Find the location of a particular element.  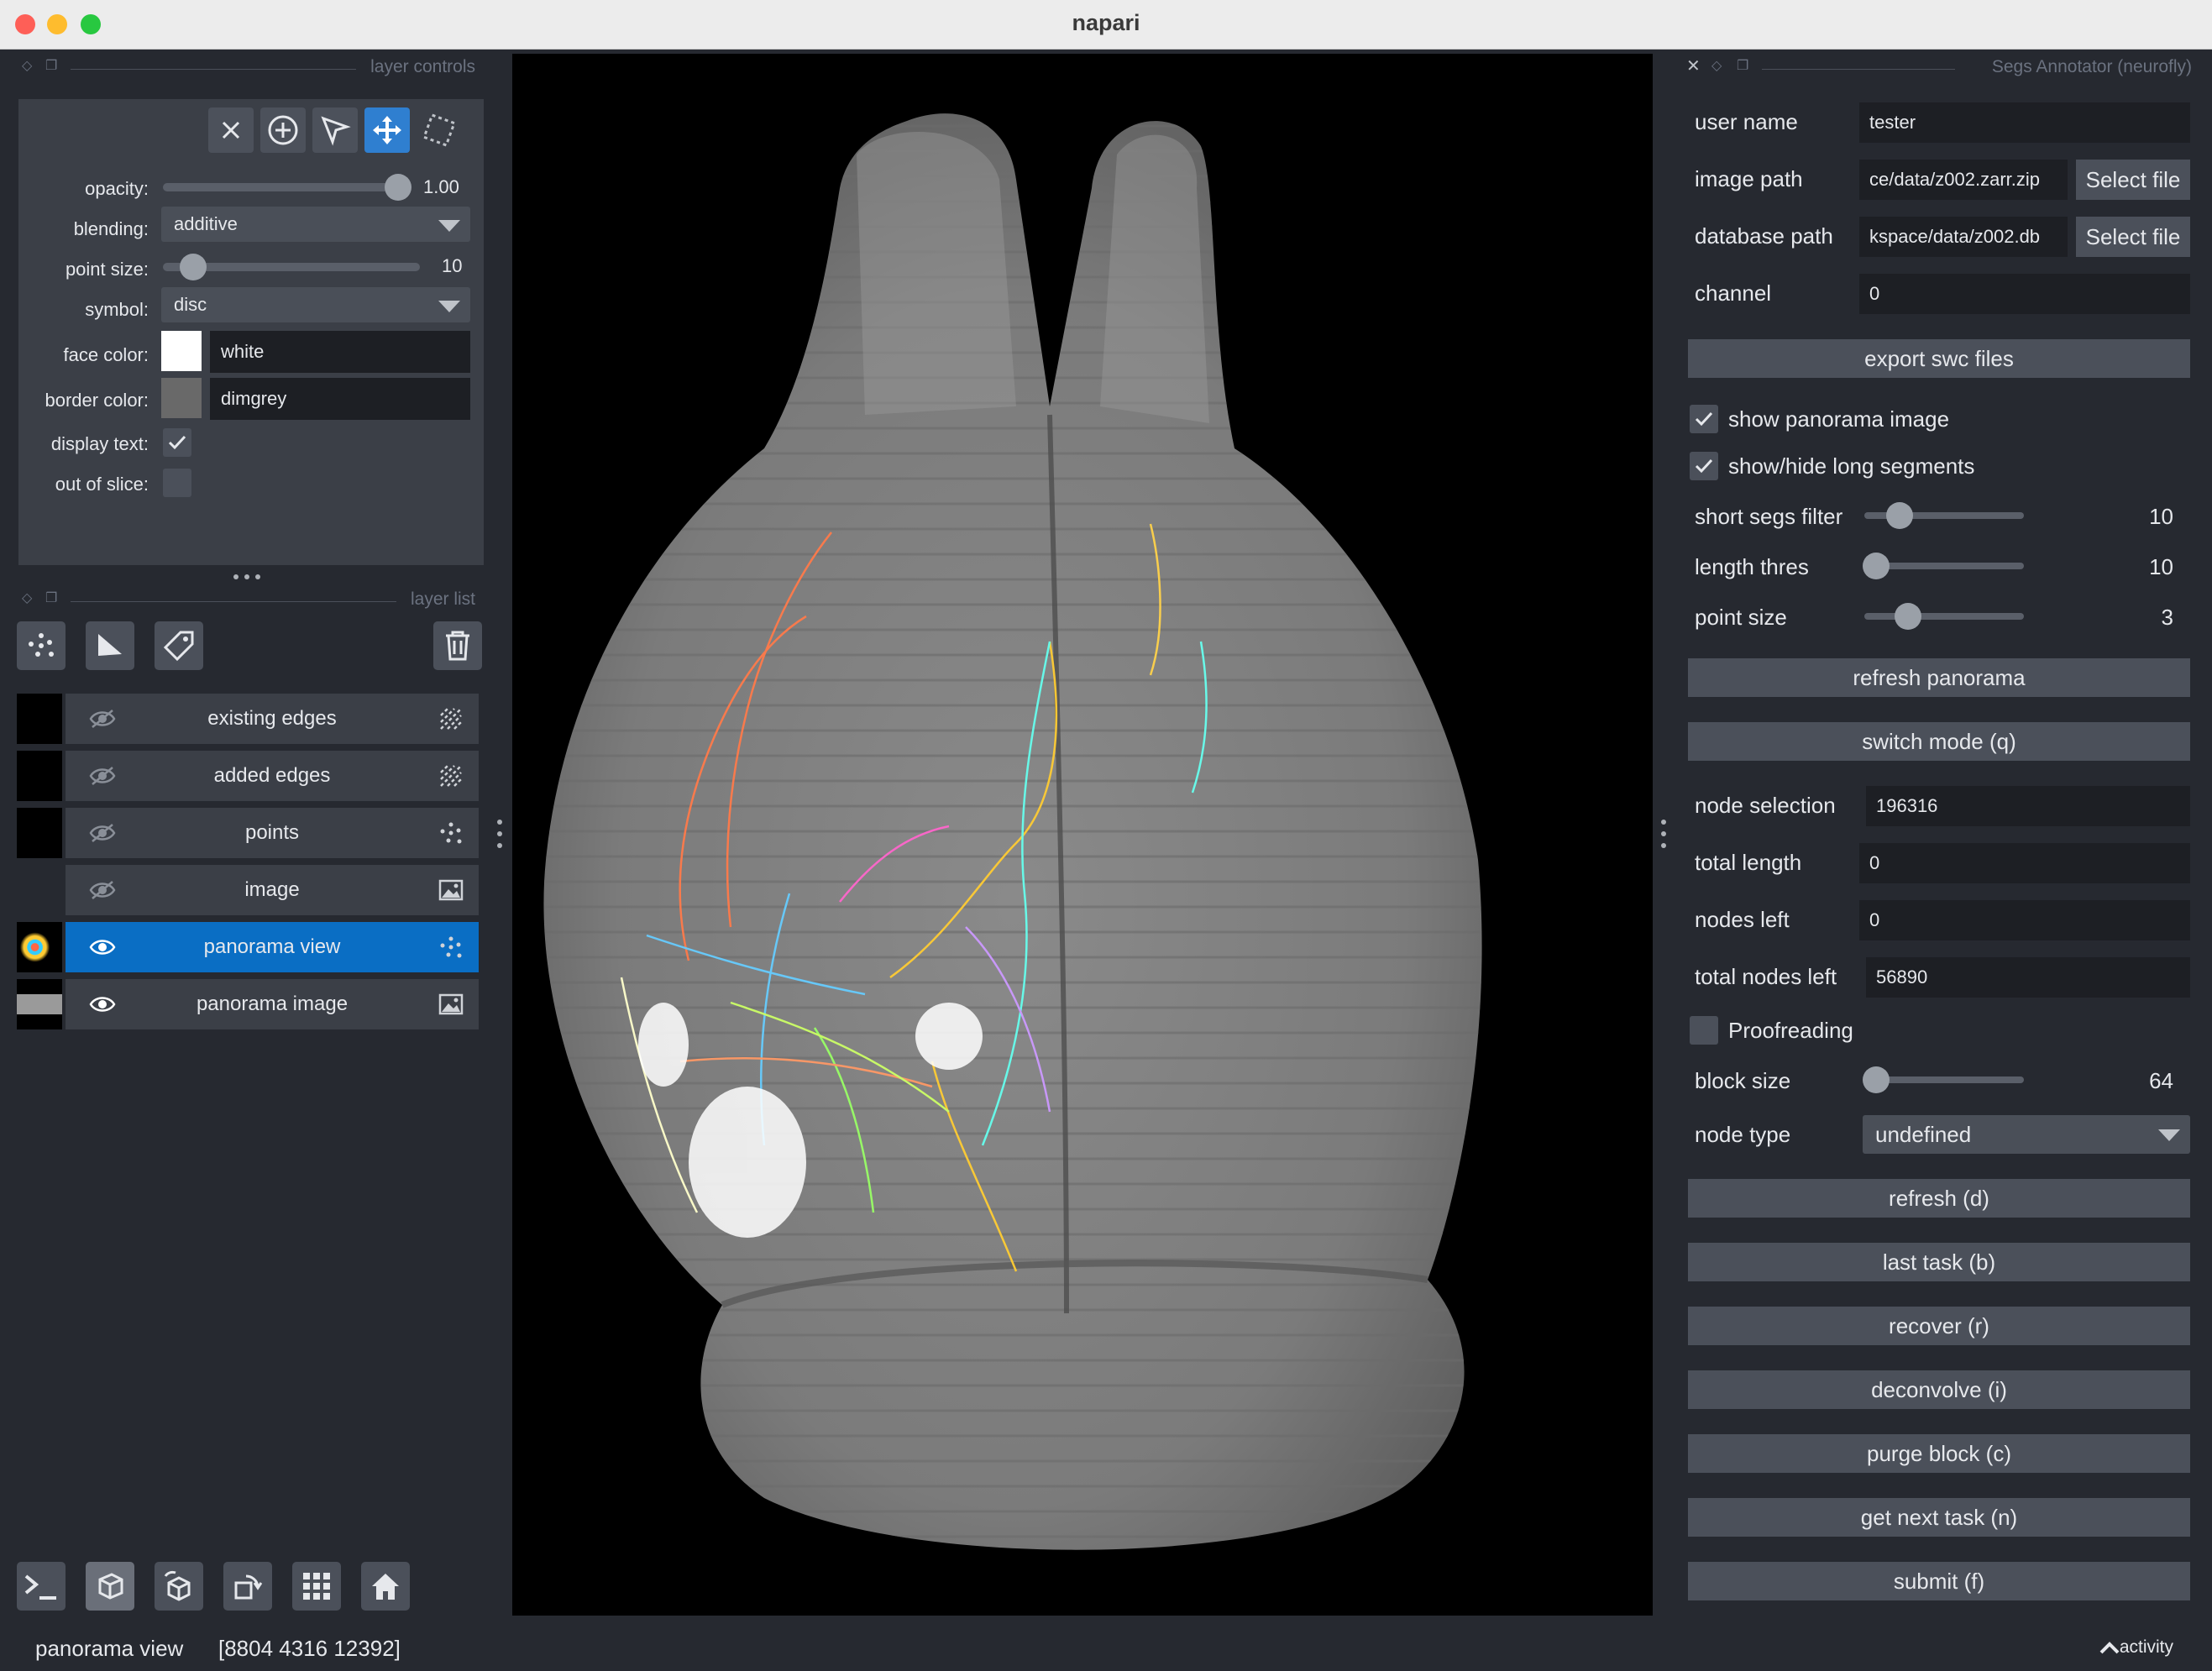

add-points-tool is located at coordinates (283, 130).